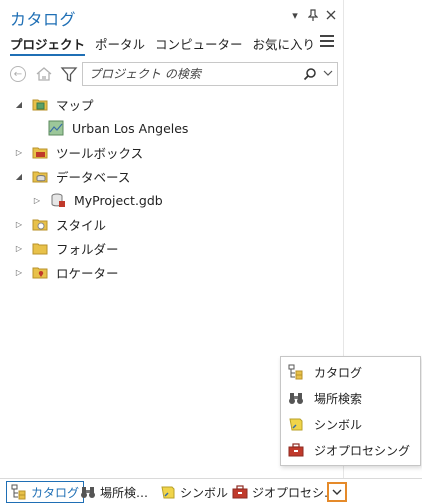  I want to click on popup-item-locate: 場所検索, so click(325, 398).